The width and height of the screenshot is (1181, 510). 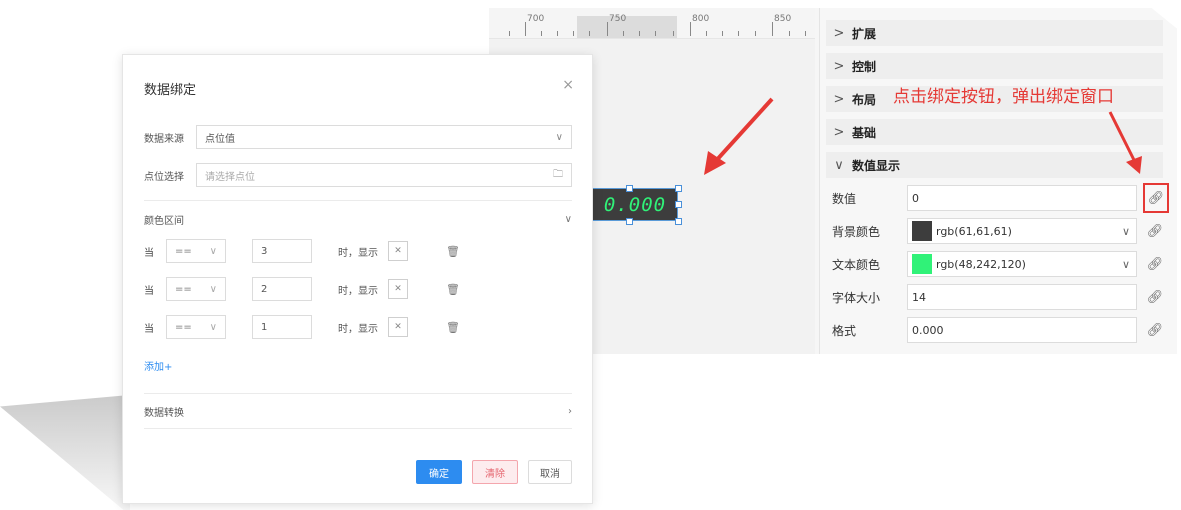 I want to click on source-row: 数据来源 点位值 ∨, so click(x=358, y=137).